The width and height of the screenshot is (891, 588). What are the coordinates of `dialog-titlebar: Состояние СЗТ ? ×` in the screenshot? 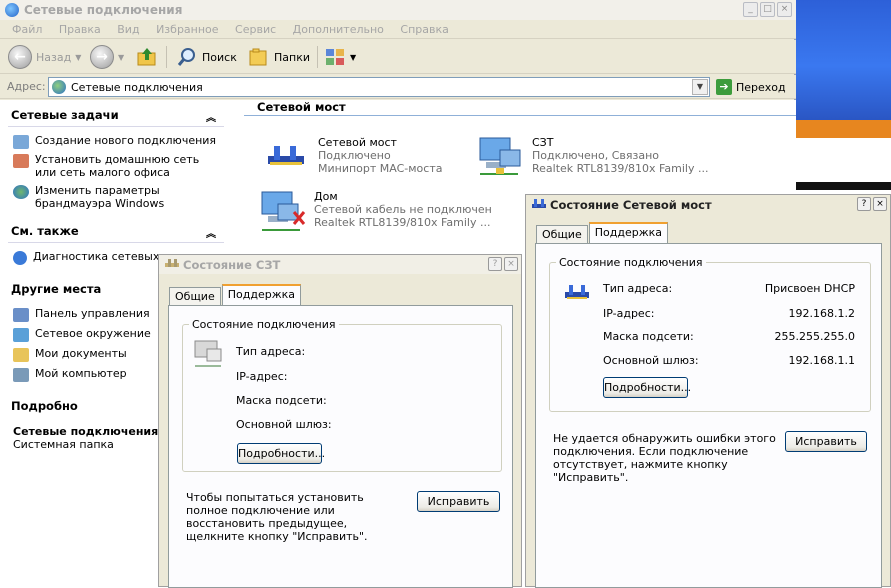 It's located at (340, 264).